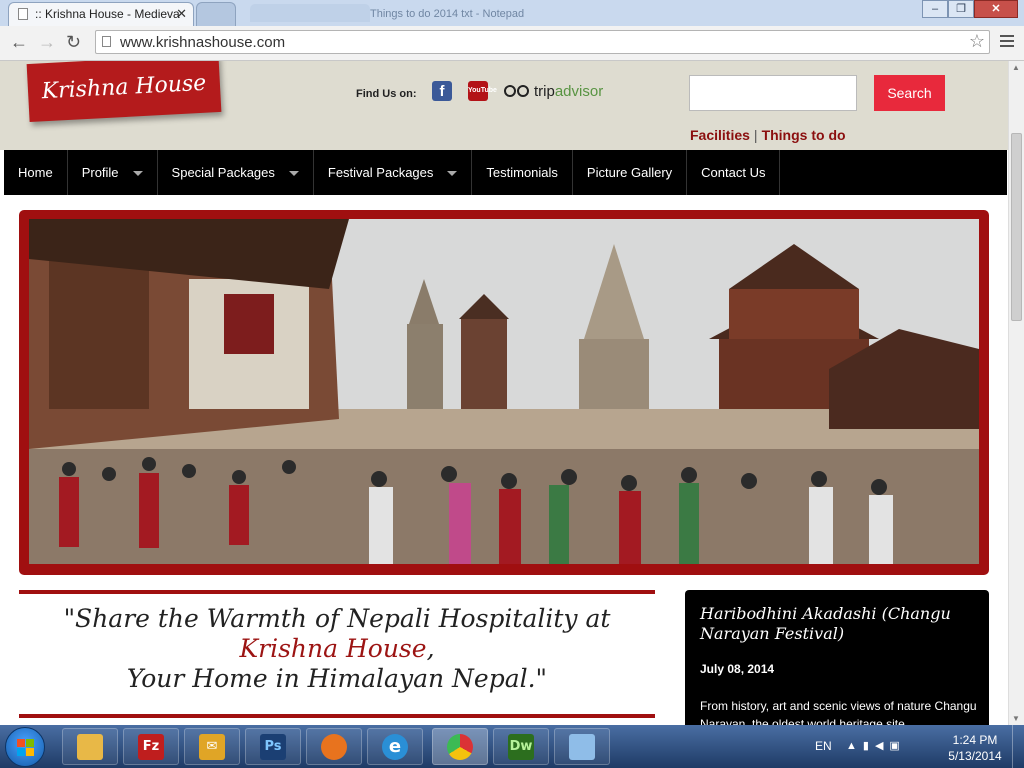 The width and height of the screenshot is (1024, 768). Describe the element at coordinates (1016, 227) in the screenshot. I see `scrollbar-thumb` at that location.